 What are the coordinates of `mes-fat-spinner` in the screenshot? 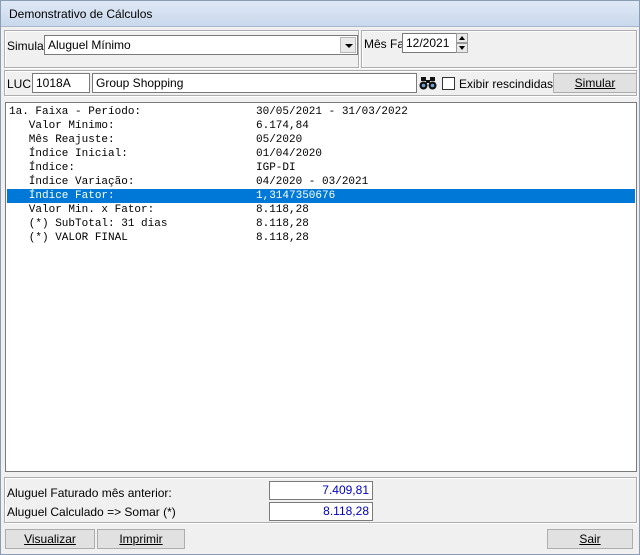 It's located at (462, 43).